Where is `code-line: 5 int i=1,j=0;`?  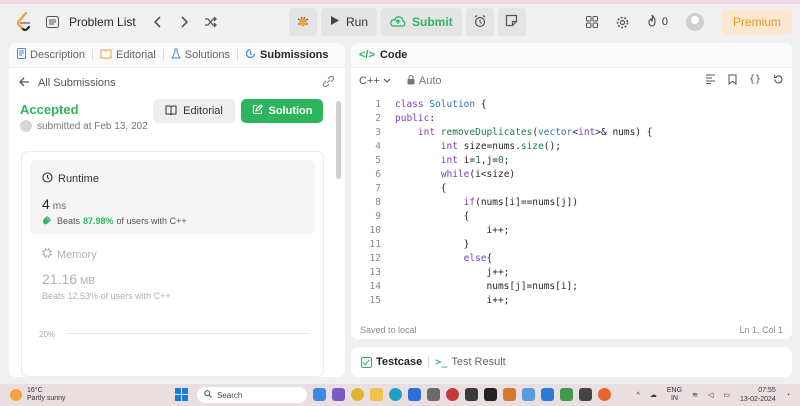 code-line: 5 int i=1,j=0; is located at coordinates (442, 160).